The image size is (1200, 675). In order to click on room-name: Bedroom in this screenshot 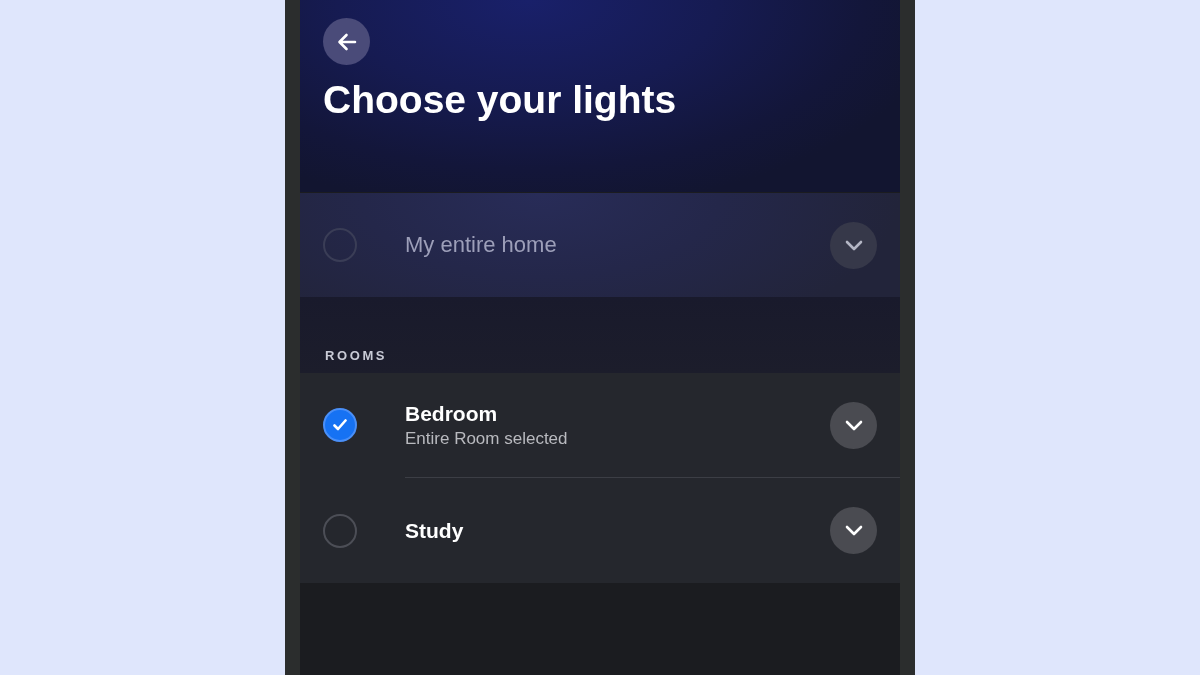, I will do `click(452, 413)`.